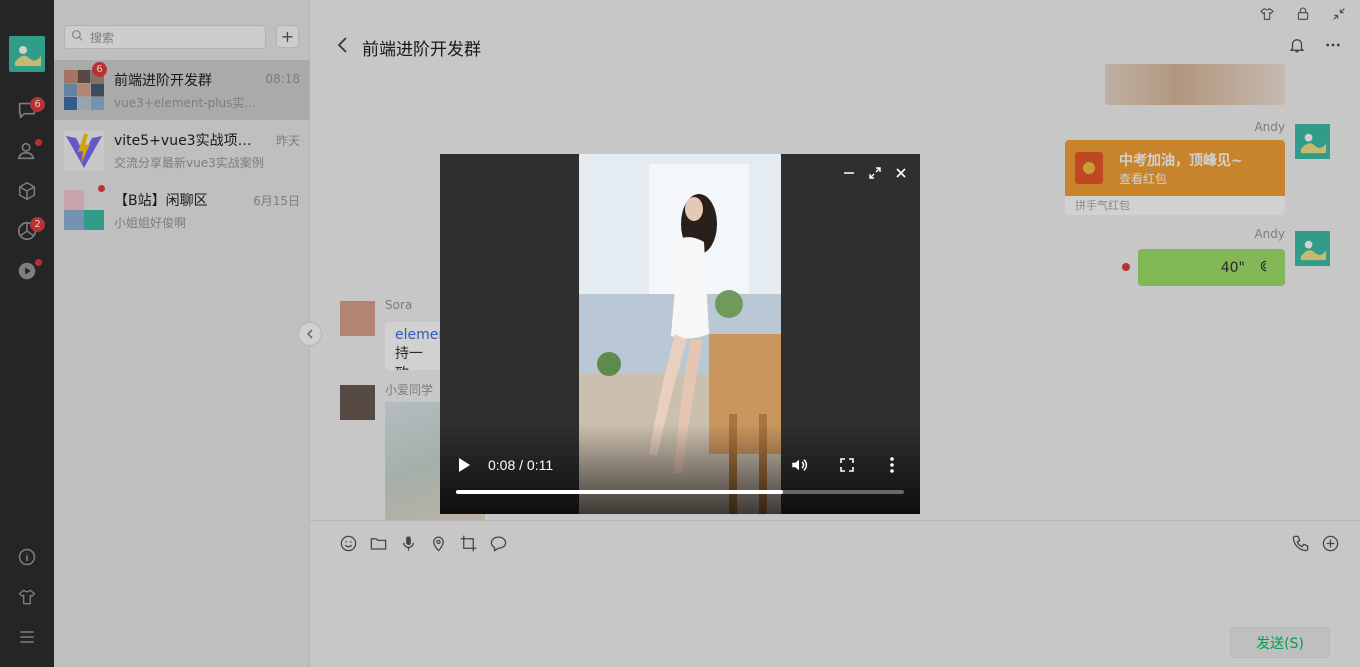 The height and width of the screenshot is (667, 1360). I want to click on maximize-icon, so click(875, 173).